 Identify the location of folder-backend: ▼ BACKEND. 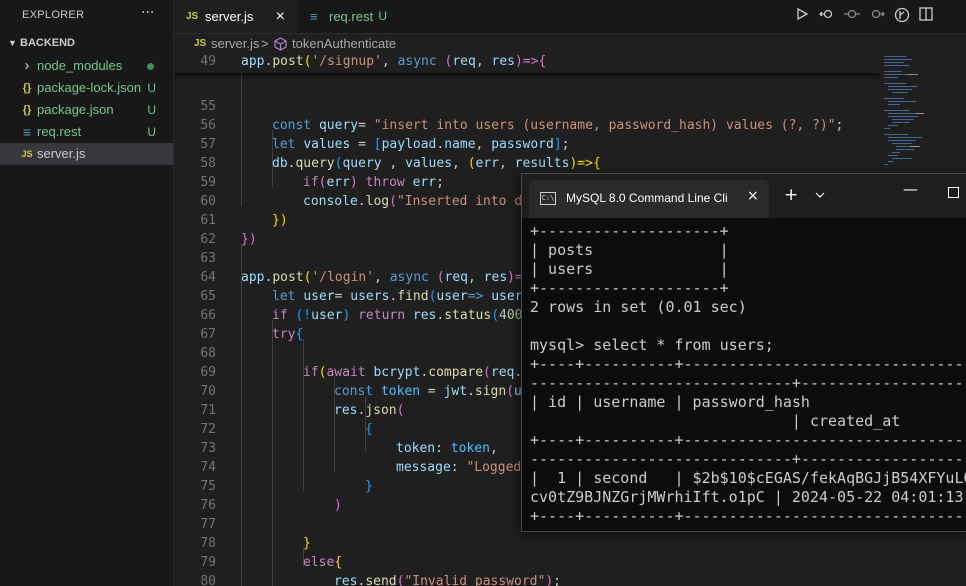
(41, 43).